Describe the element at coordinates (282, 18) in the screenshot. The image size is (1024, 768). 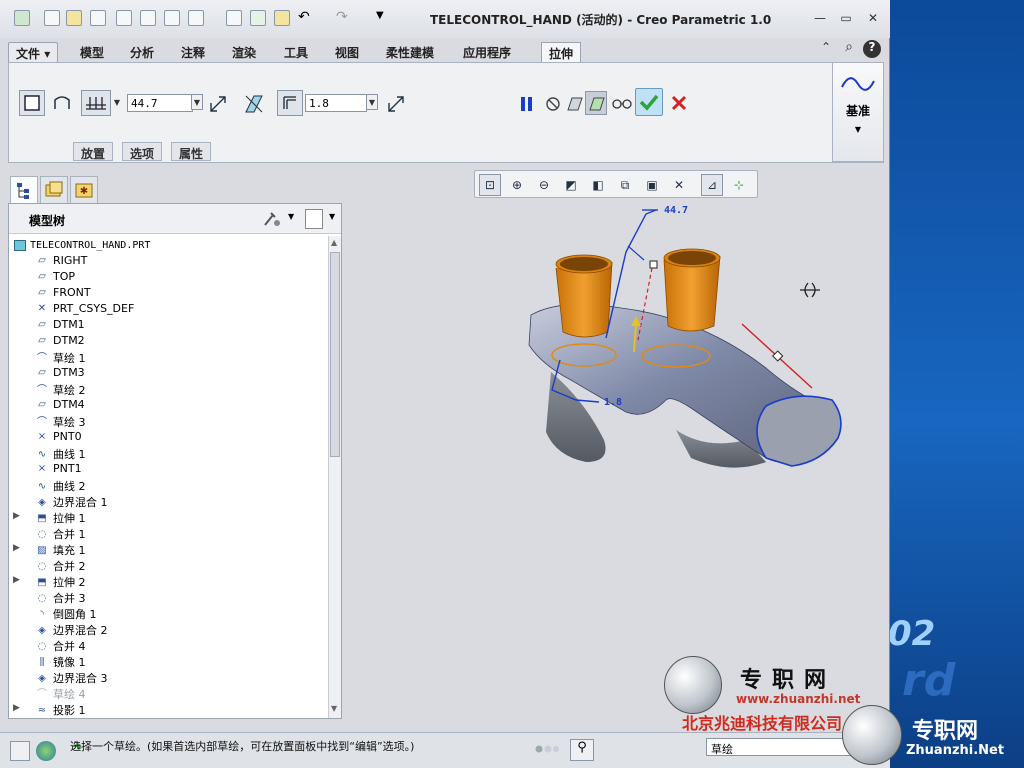
I see `folder-icon` at that location.